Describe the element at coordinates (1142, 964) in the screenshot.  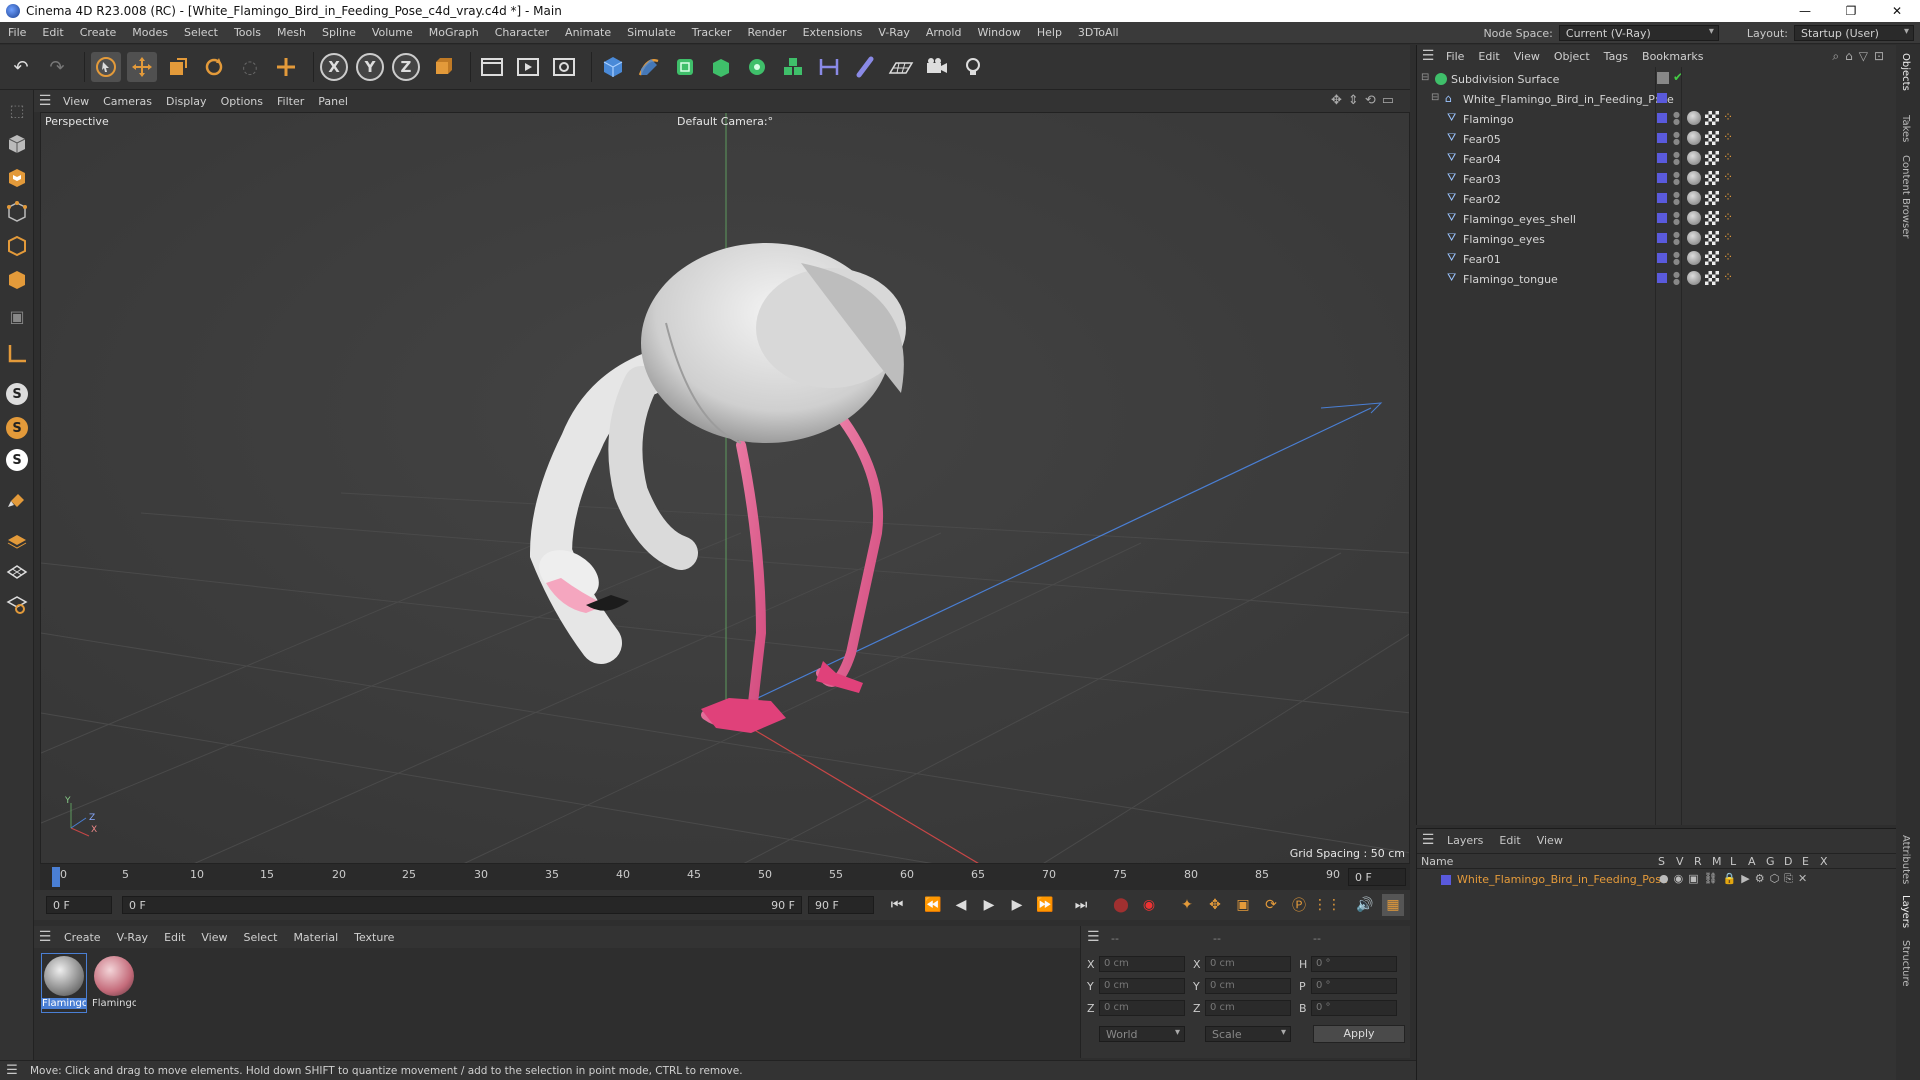
I see `pos-x-field: 0 cm` at that location.